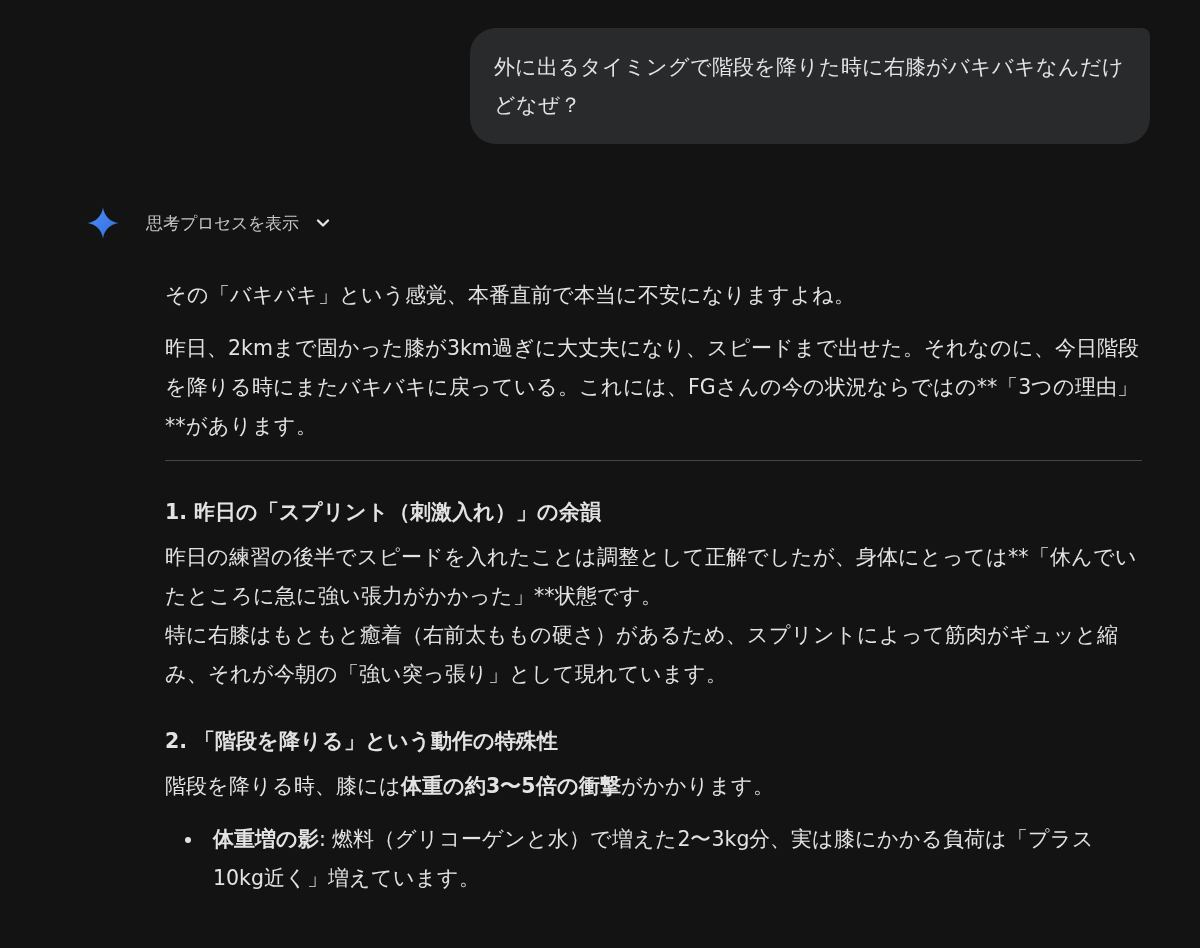 This screenshot has width=1200, height=948. I want to click on section-heading: 1. 昨日の「スプリント（刺激入れ）」の余韻, so click(384, 512).